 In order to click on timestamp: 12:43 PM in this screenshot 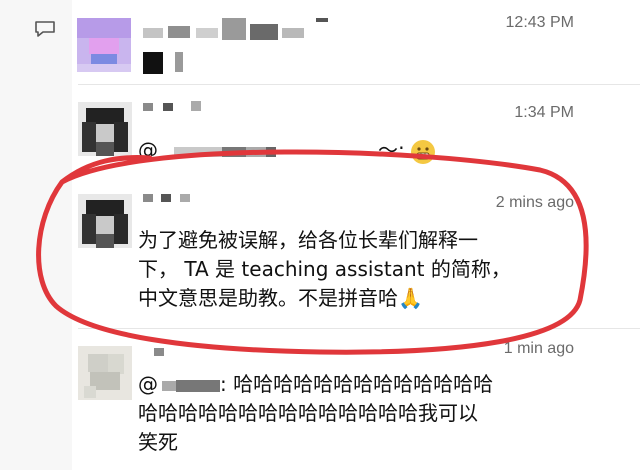, I will do `click(539, 22)`.